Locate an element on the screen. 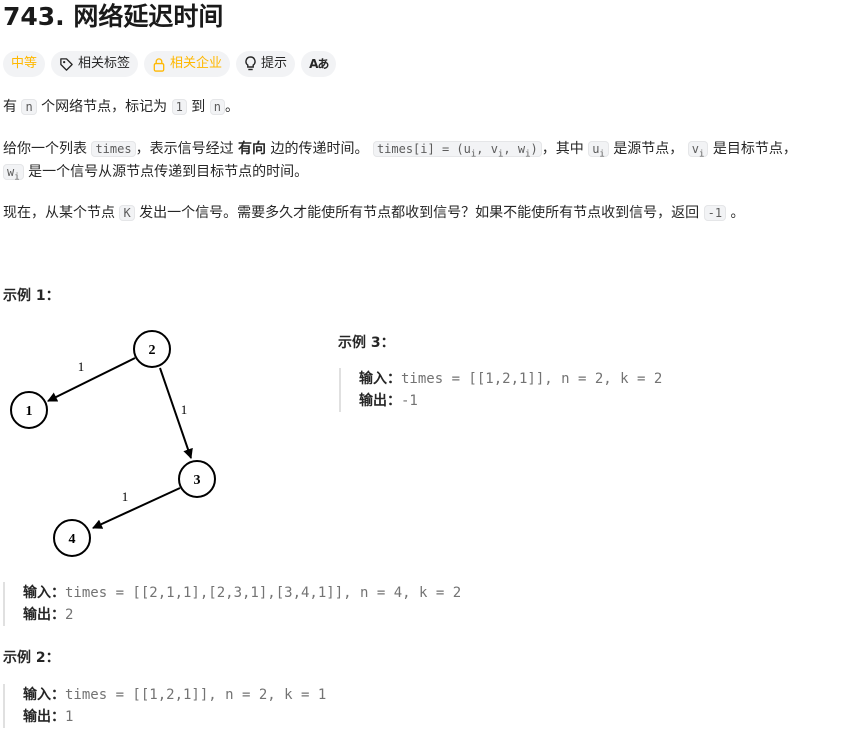  text: 边的传递时间。 is located at coordinates (319, 149).